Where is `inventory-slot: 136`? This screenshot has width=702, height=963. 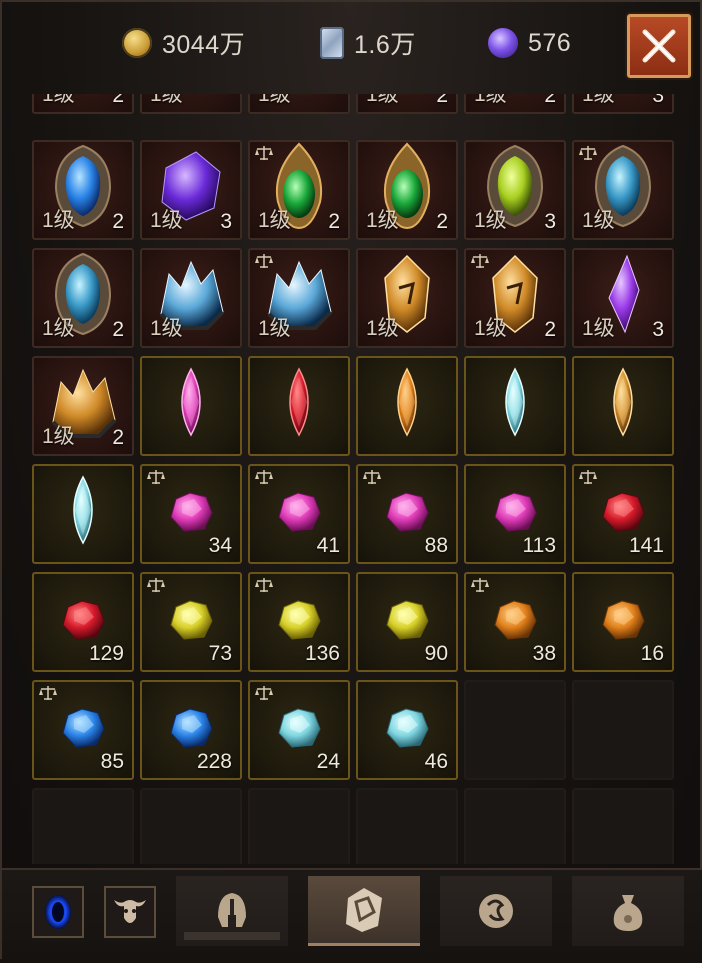
inventory-slot: 136 is located at coordinates (299, 622).